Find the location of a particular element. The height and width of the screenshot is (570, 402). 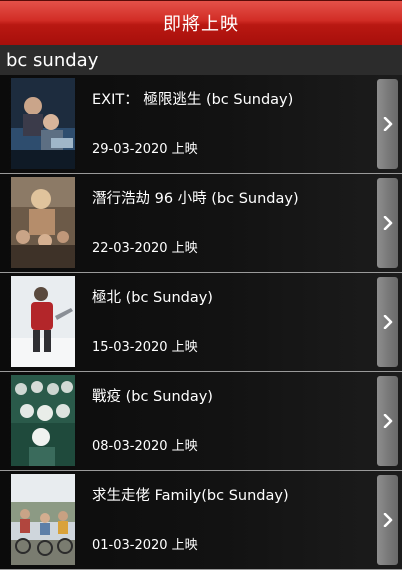

movie-release-date: 08-03-2020 上映 is located at coordinates (145, 446).